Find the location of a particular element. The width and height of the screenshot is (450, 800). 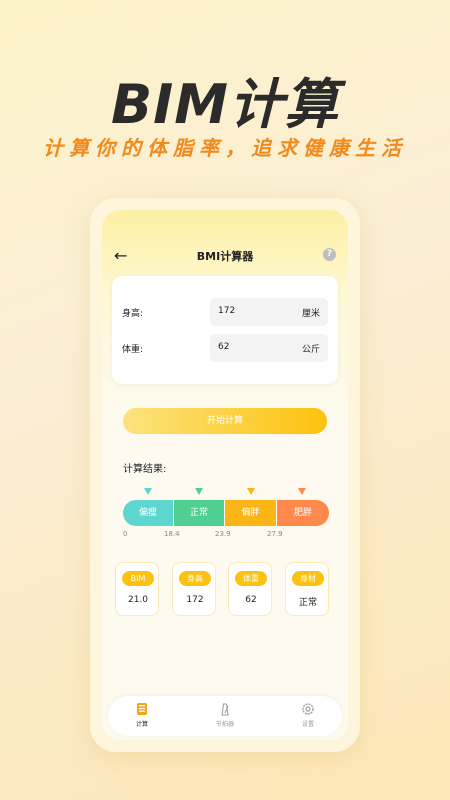

stat-card-body: 身材 正常 is located at coordinates (307, 589).